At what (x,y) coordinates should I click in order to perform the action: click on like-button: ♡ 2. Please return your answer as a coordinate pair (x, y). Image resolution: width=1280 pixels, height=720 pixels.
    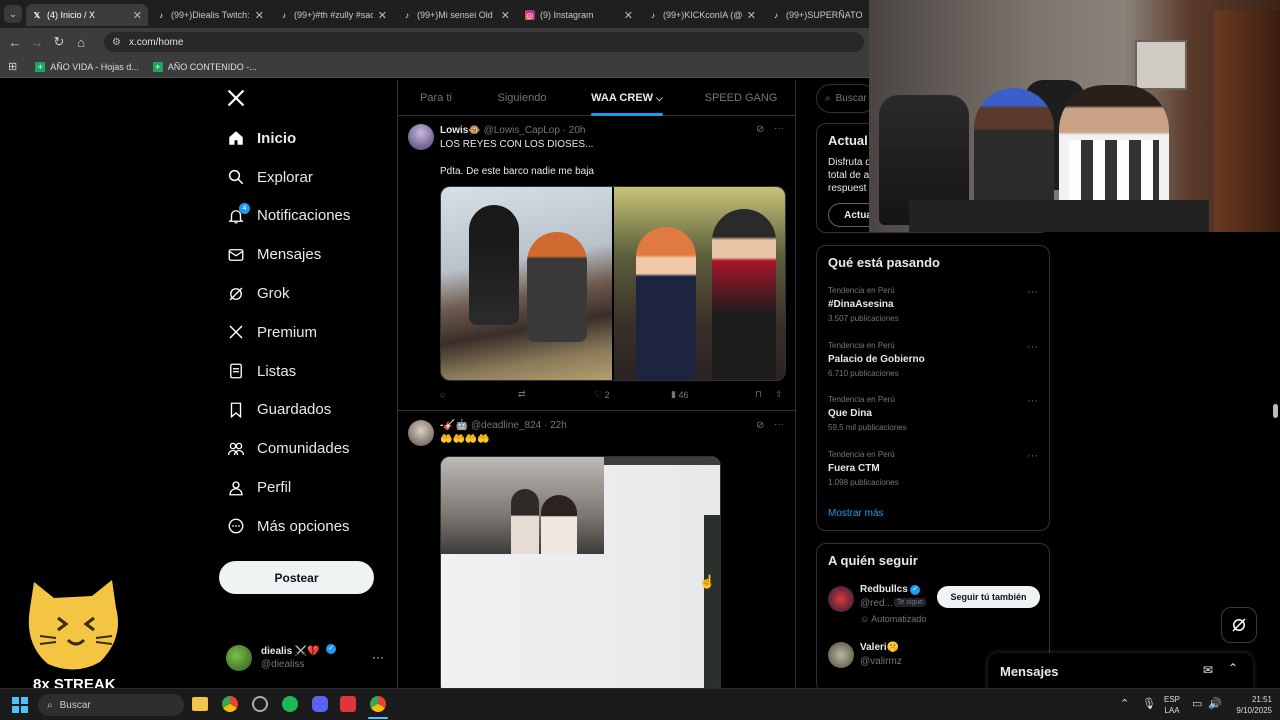
    Looking at the image, I should click on (632, 394).